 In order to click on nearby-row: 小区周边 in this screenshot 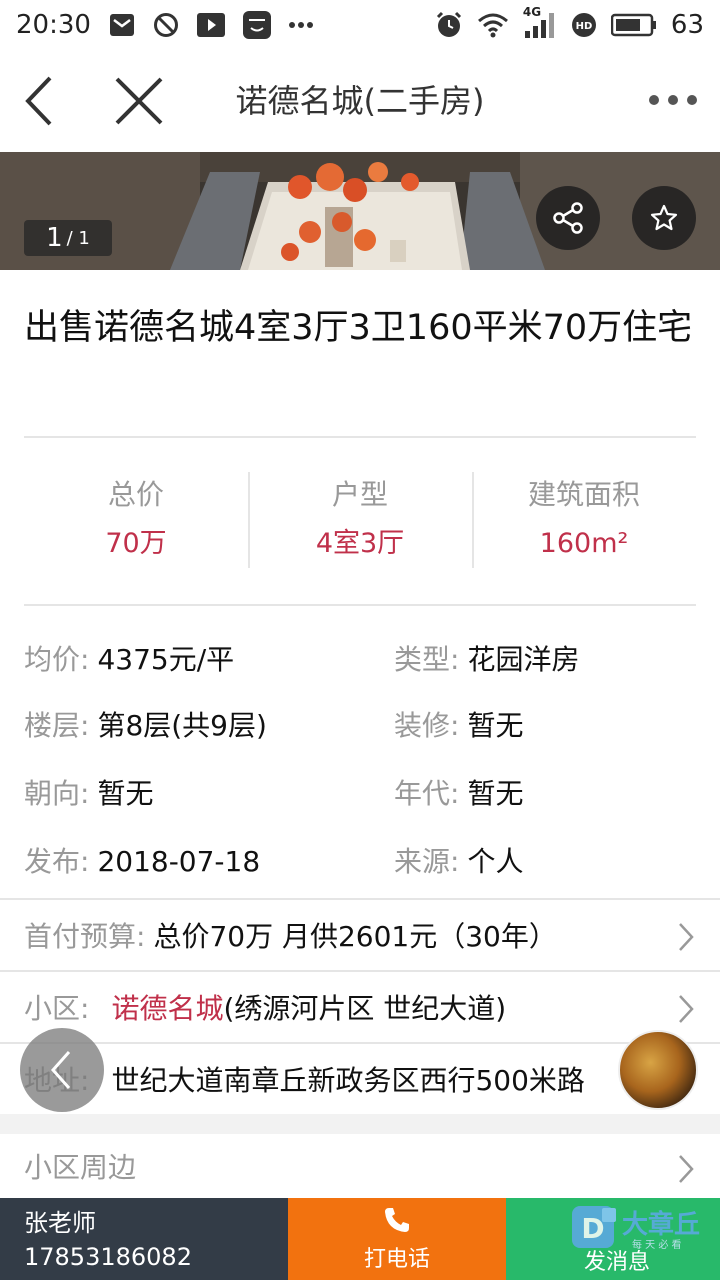, I will do `click(360, 1166)`.